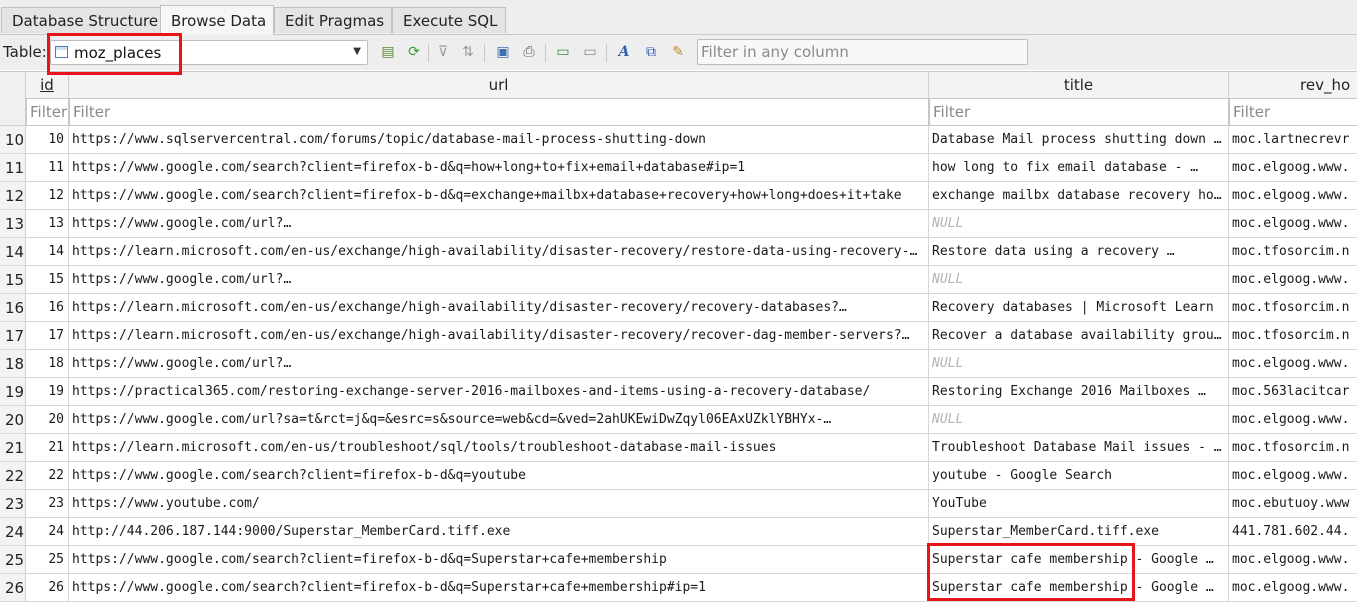 The image size is (1357, 603). I want to click on cell-id: 20, so click(47, 420).